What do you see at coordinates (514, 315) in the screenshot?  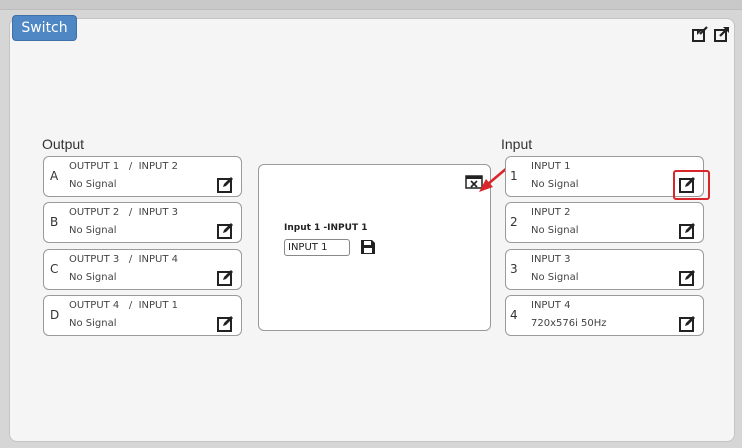 I see `input-number: 4` at bounding box center [514, 315].